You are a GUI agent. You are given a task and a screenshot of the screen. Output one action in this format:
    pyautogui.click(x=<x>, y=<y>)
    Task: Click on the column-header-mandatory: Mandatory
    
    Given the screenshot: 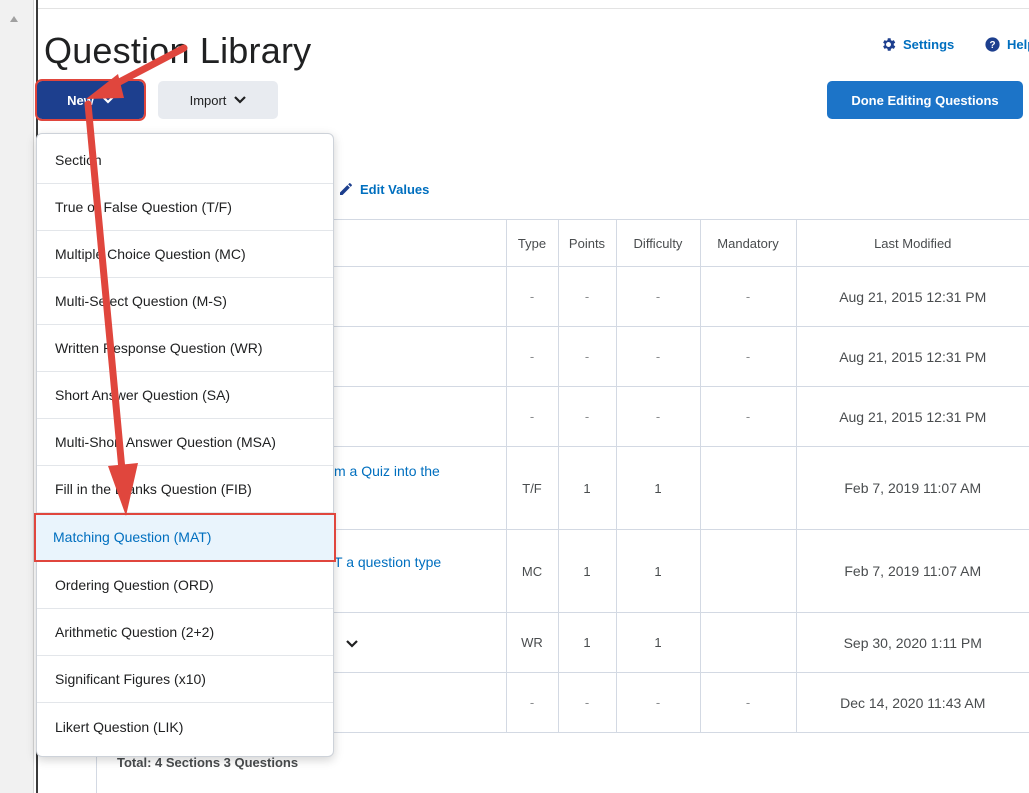 What is the action you would take?
    pyautogui.click(x=747, y=243)
    